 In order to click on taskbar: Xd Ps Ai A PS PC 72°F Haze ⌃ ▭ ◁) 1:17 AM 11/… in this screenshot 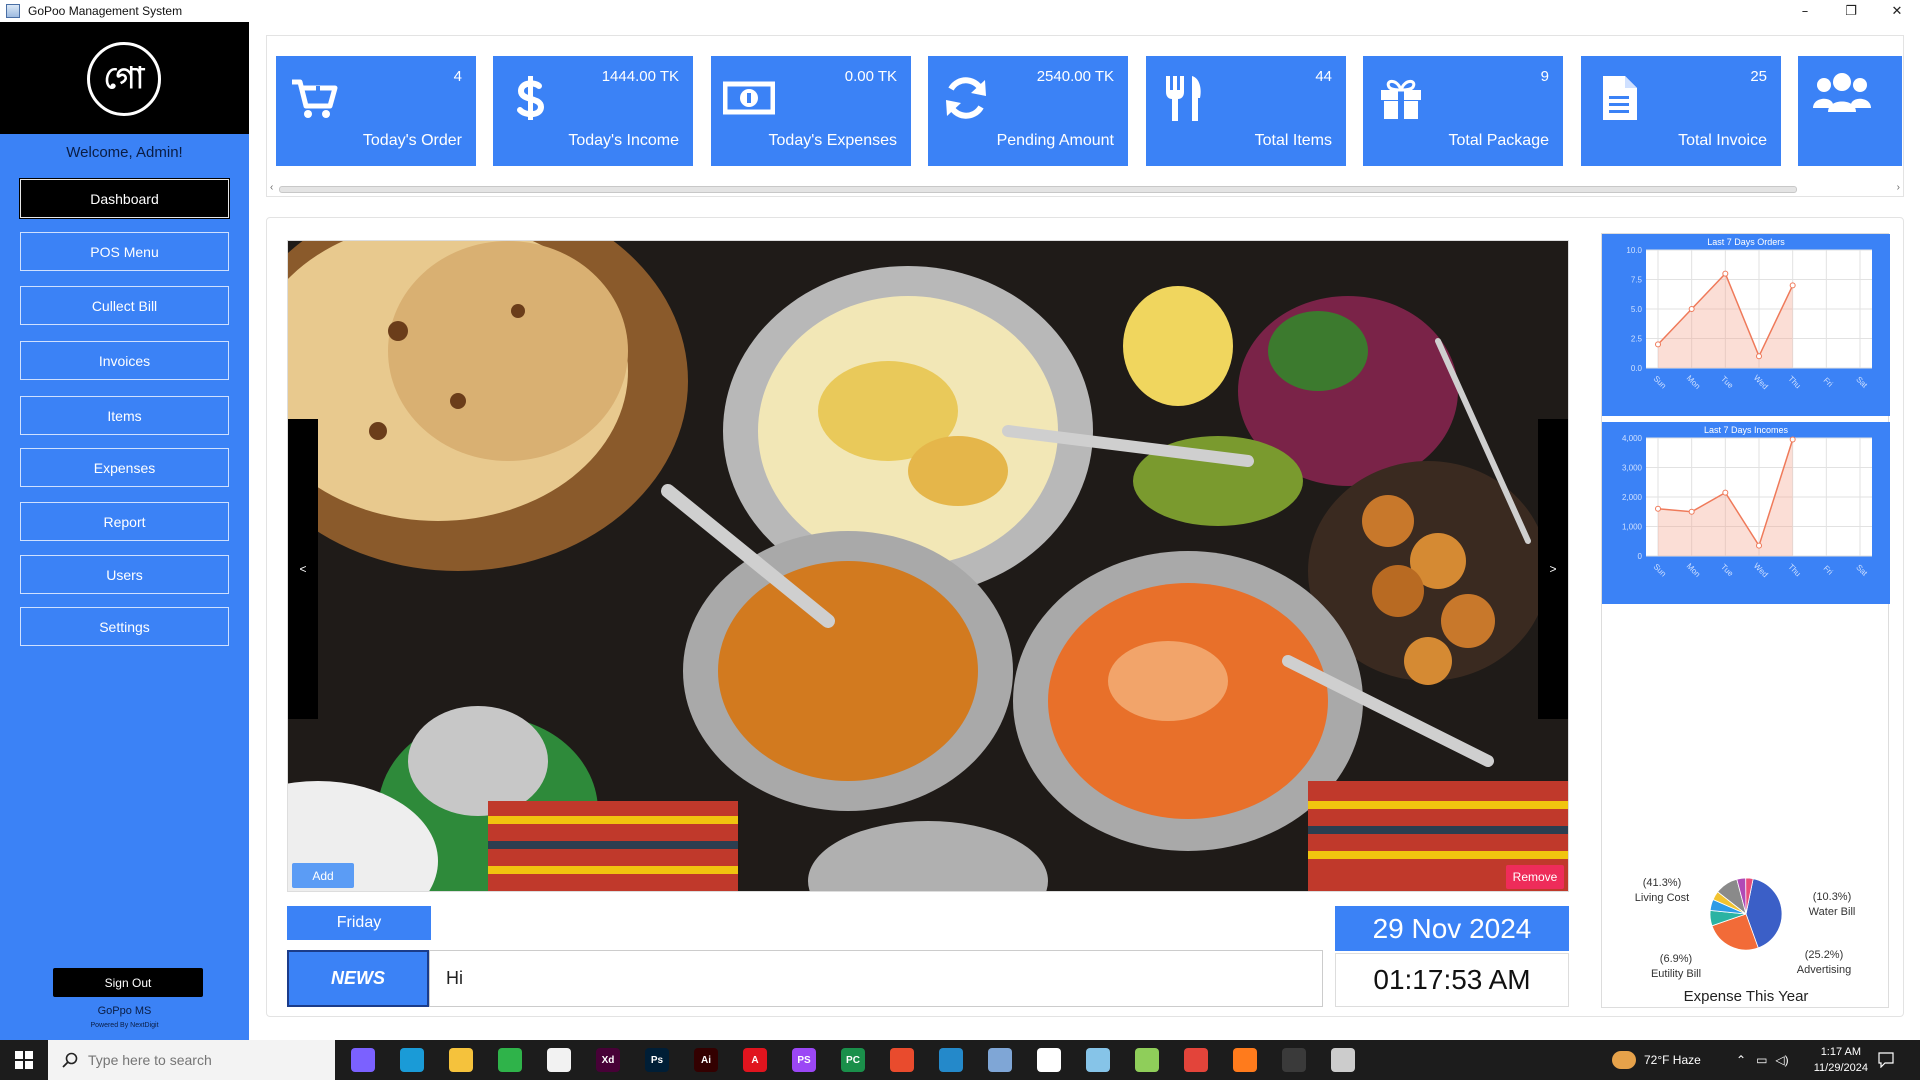, I will do `click(960, 1060)`.